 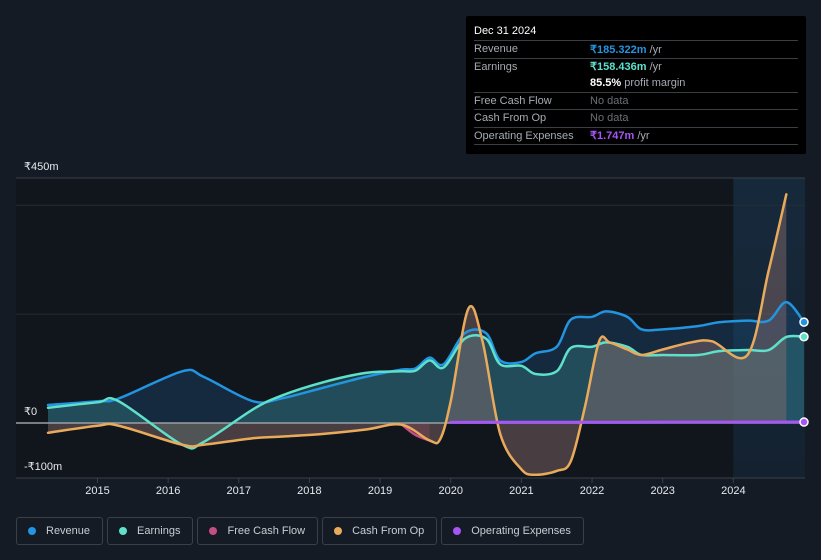 What do you see at coordinates (804, 337) in the screenshot?
I see `end-marker-earnings` at bounding box center [804, 337].